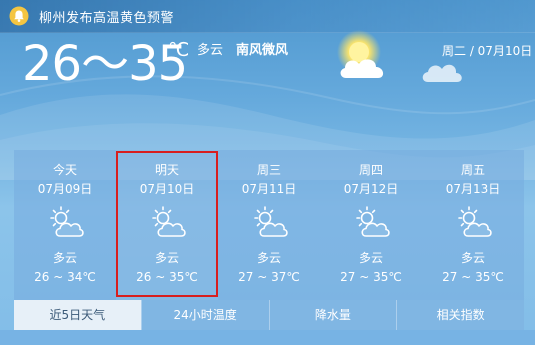 The image size is (535, 345). I want to click on bell-icon, so click(19, 16).